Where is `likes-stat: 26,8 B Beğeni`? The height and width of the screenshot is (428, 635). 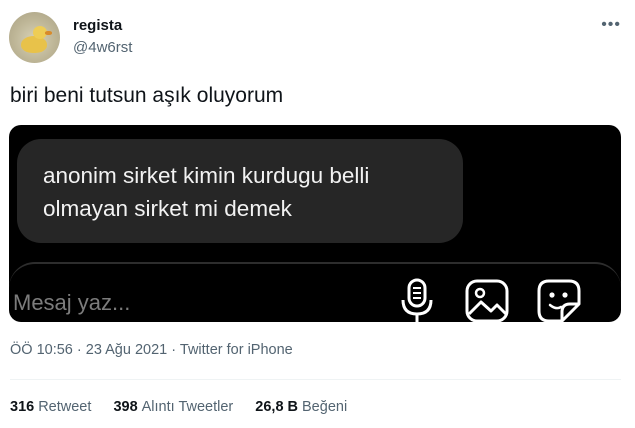
likes-stat: 26,8 B Beğeni is located at coordinates (301, 407).